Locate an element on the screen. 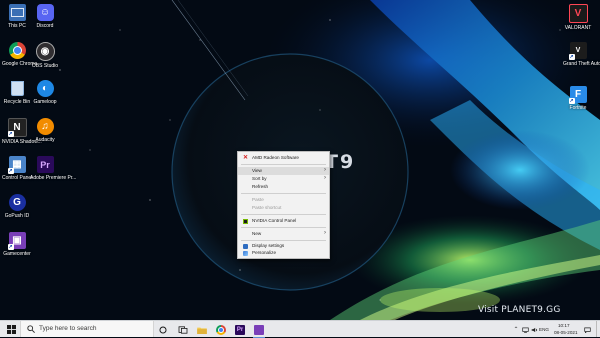 The image size is (600, 338). audacity-icon: ♫ is located at coordinates (45, 126).